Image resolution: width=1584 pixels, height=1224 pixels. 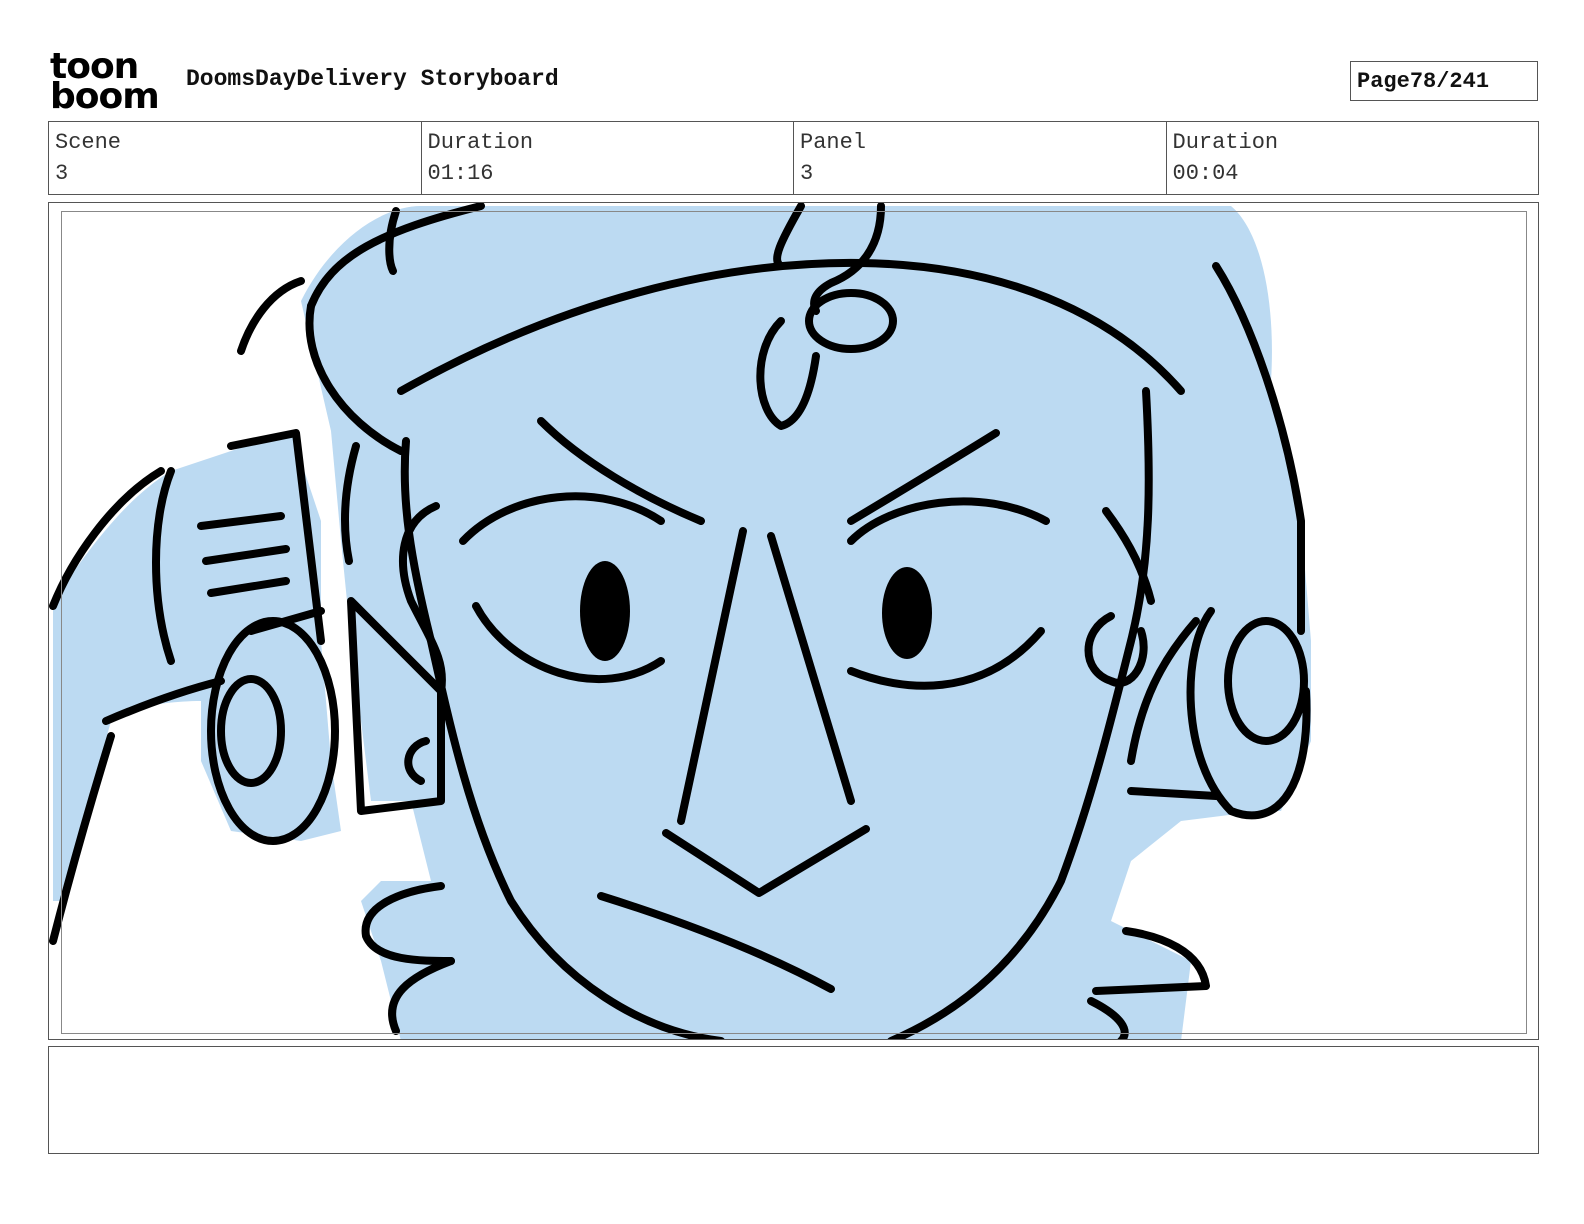 I want to click on scene-value: 3, so click(x=62, y=173).